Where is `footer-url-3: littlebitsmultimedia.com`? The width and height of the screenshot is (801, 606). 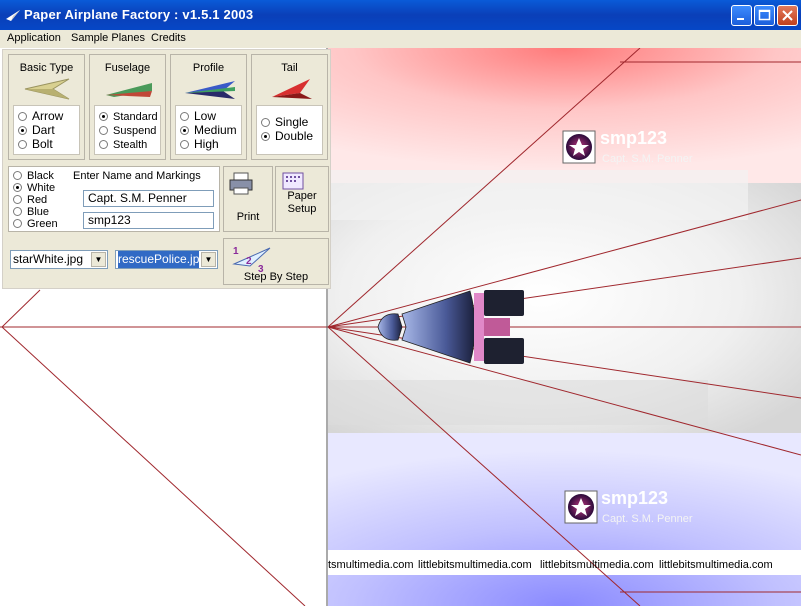 footer-url-3: littlebitsmultimedia.com is located at coordinates (597, 565).